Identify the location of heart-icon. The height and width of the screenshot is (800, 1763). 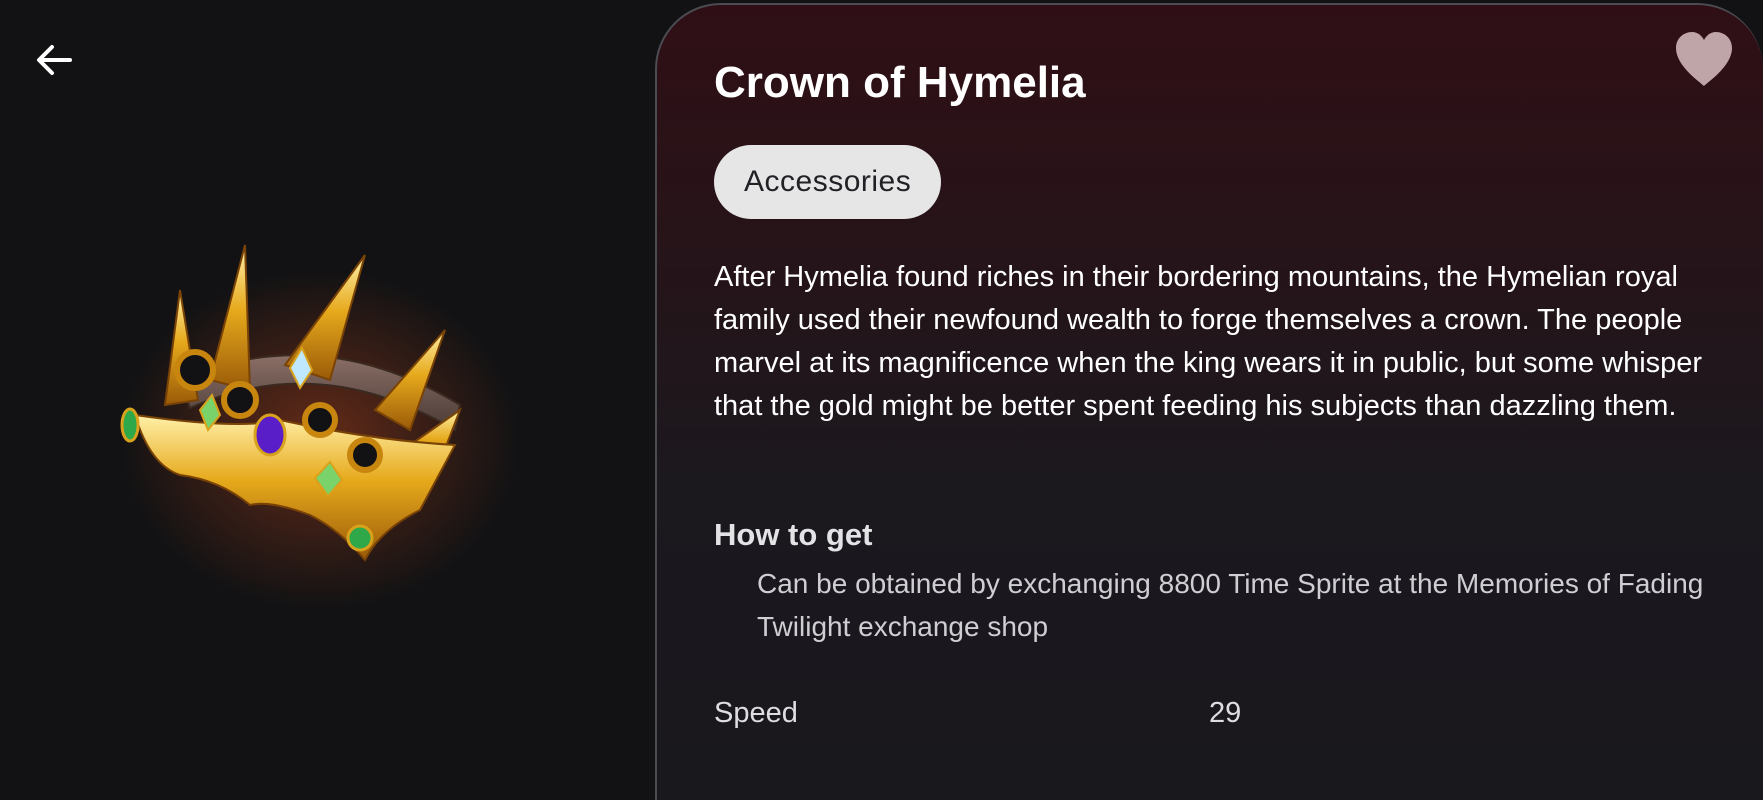
(1704, 59).